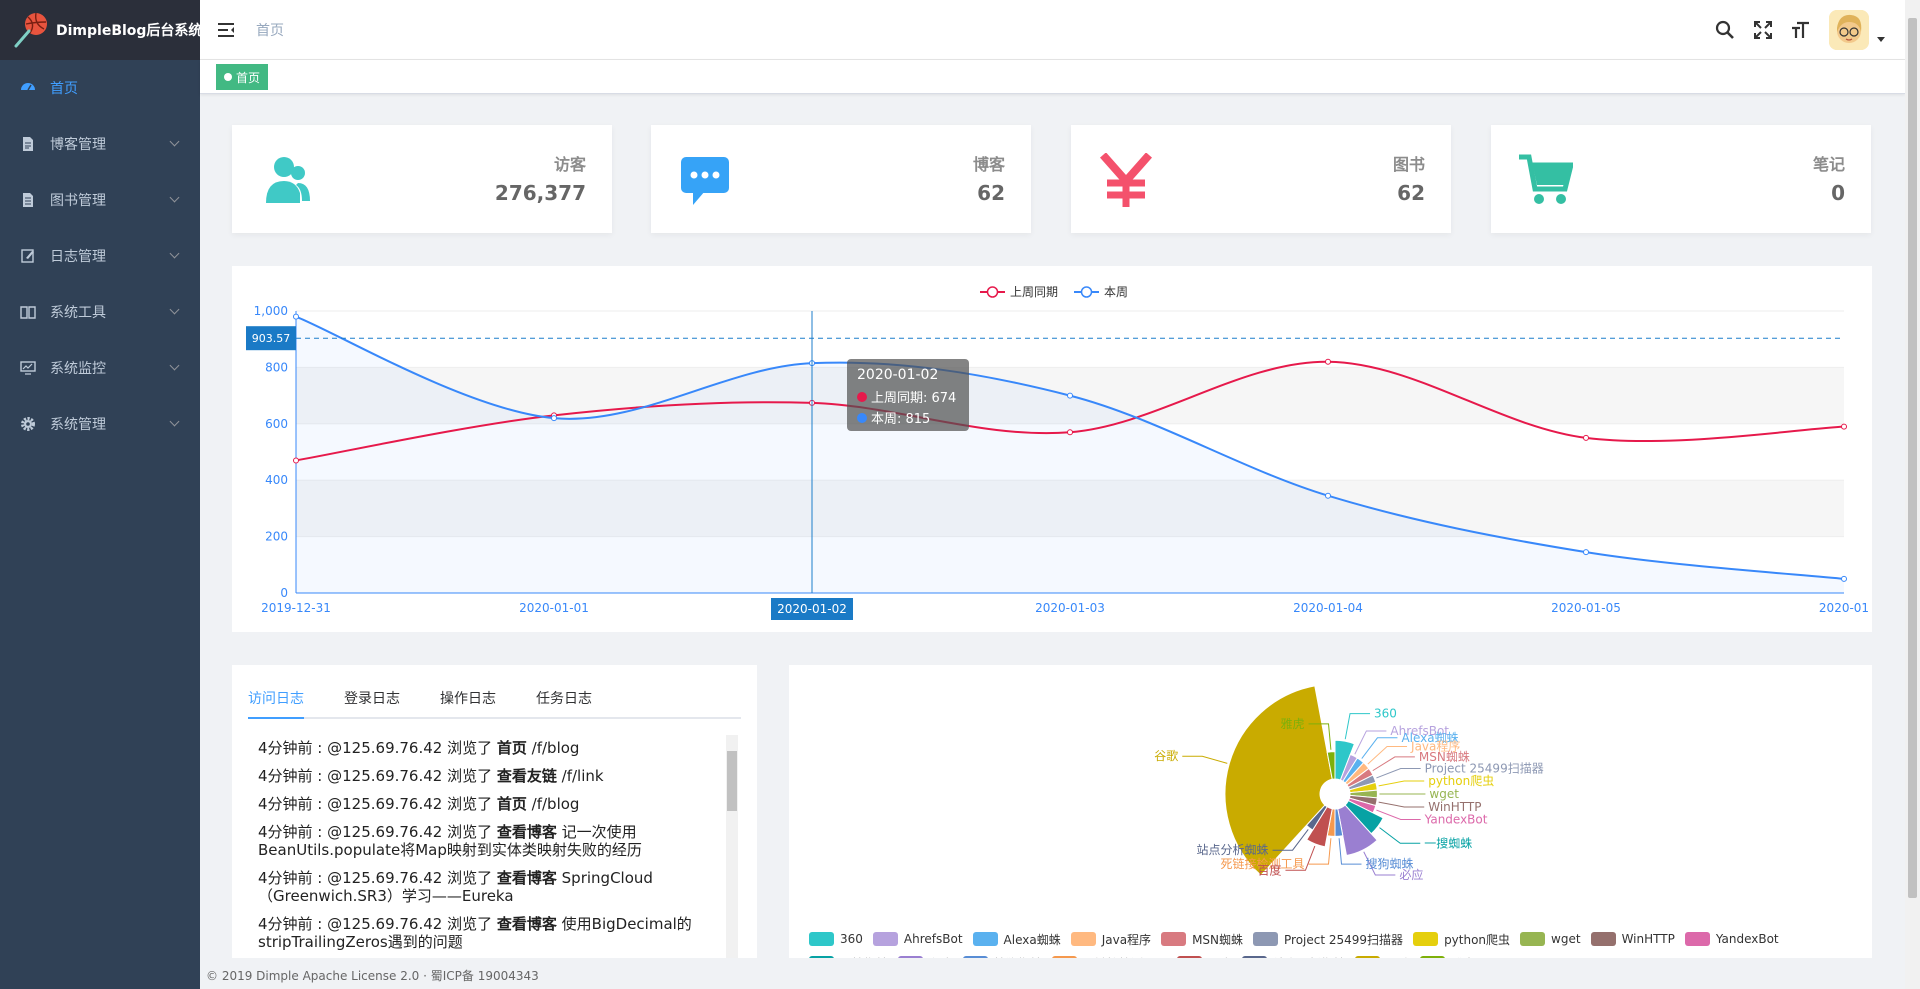 This screenshot has width=1920, height=989. I want to click on legend-label: Project 25499扫描器, so click(1344, 939).